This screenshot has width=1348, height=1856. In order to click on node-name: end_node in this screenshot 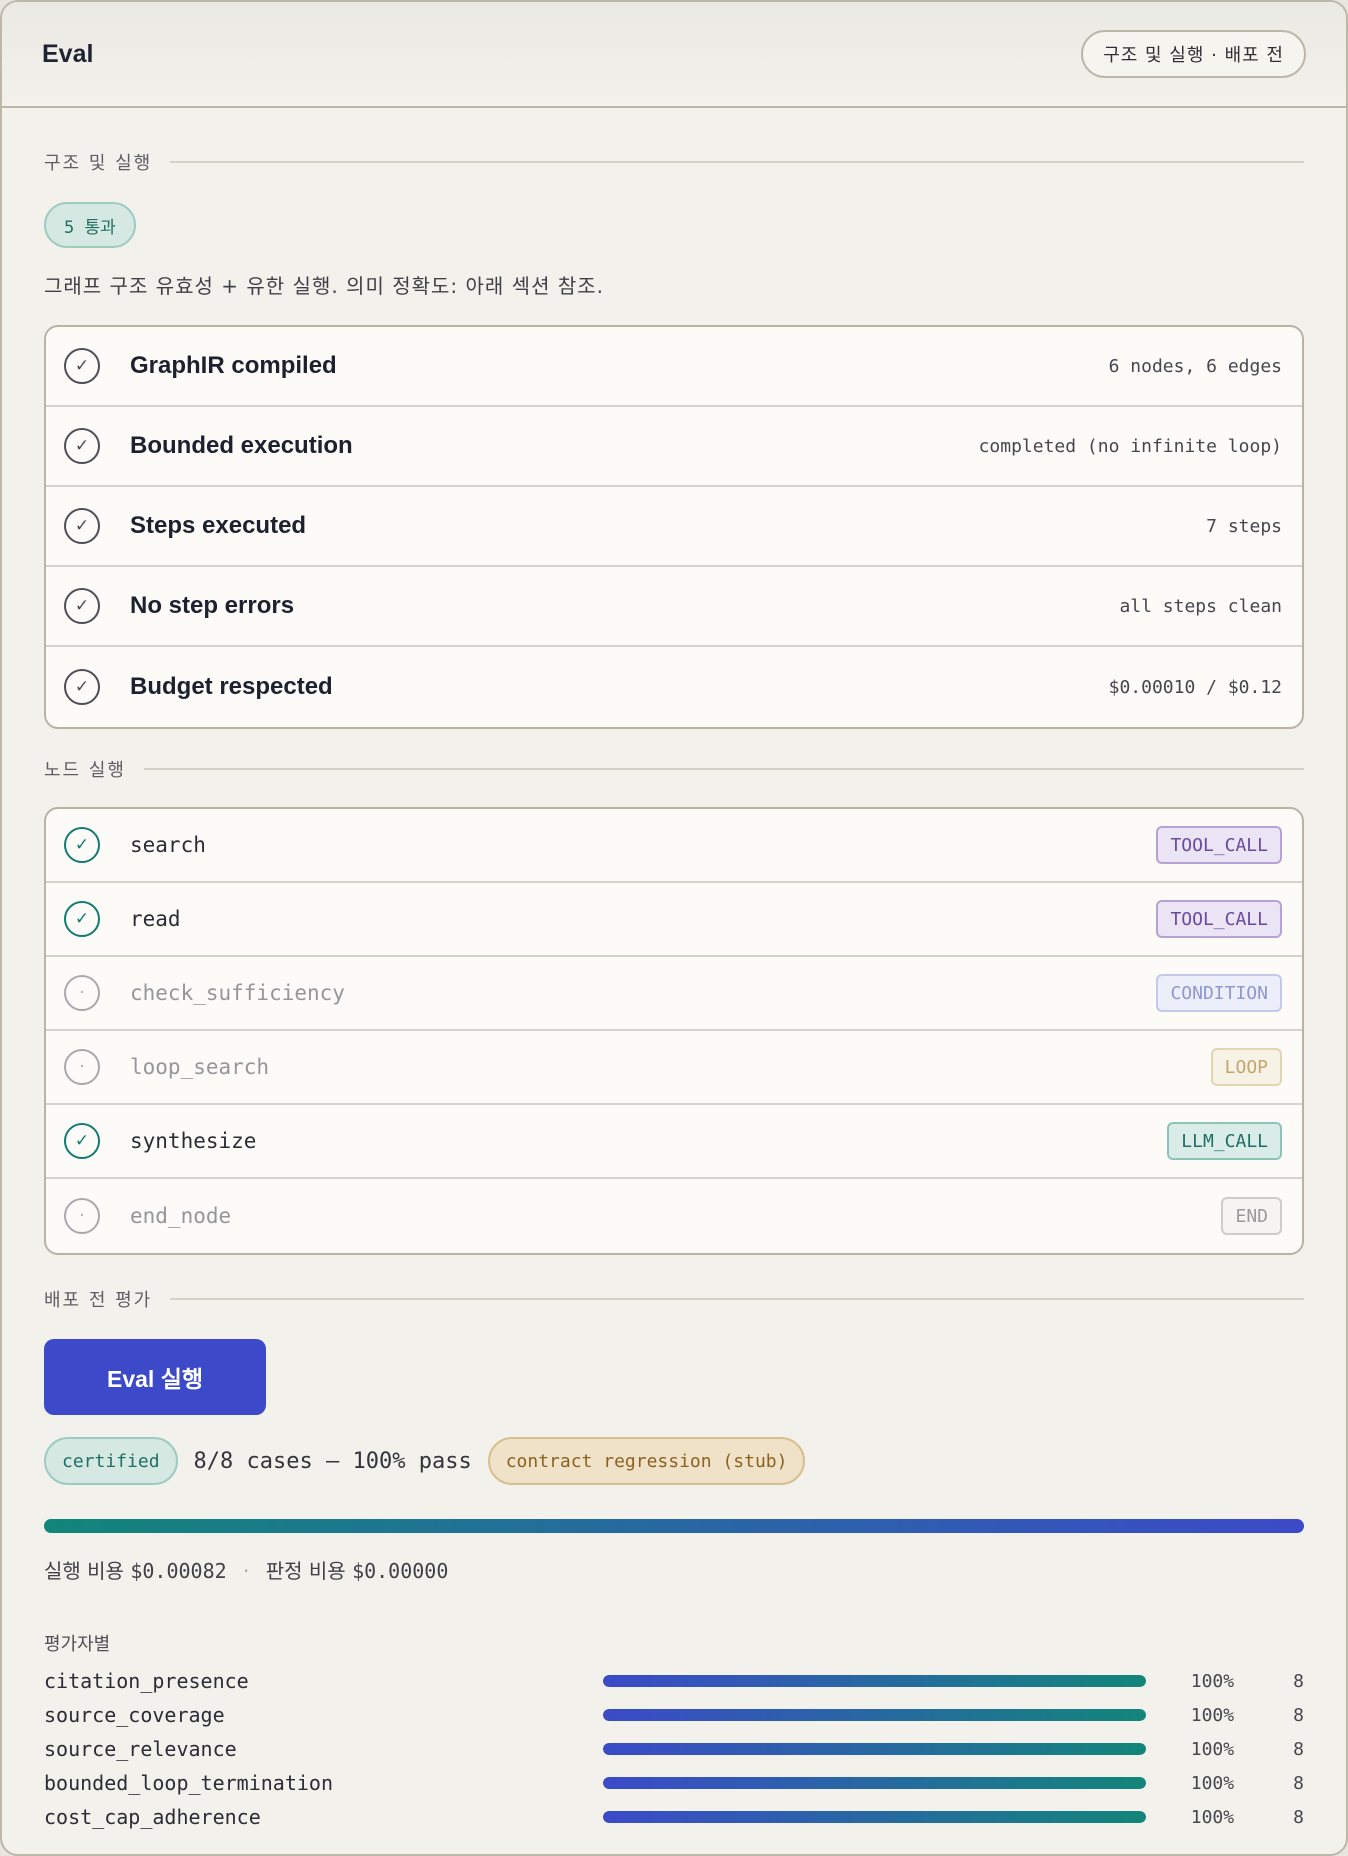, I will do `click(181, 1216)`.